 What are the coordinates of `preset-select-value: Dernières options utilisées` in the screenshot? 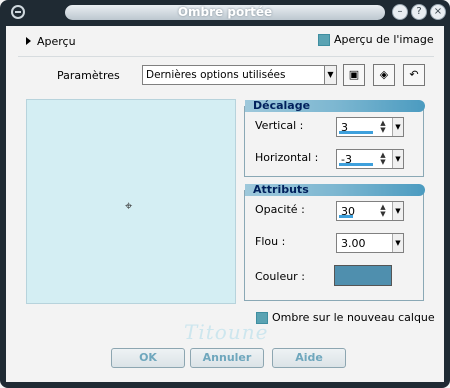 It's located at (216, 75).